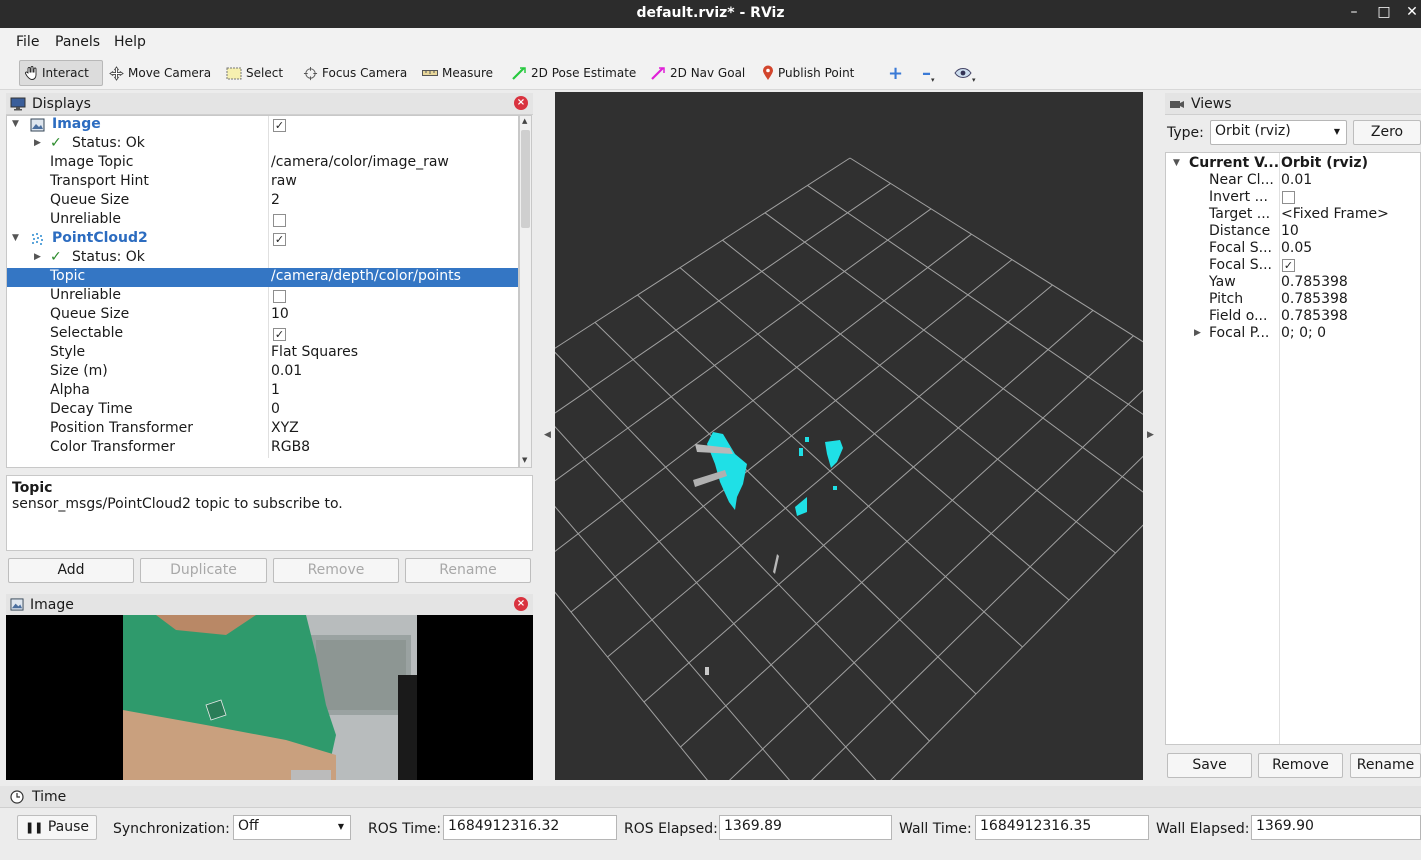 The image size is (1421, 860). I want to click on prop-row: Selectable ✓, so click(262, 334).